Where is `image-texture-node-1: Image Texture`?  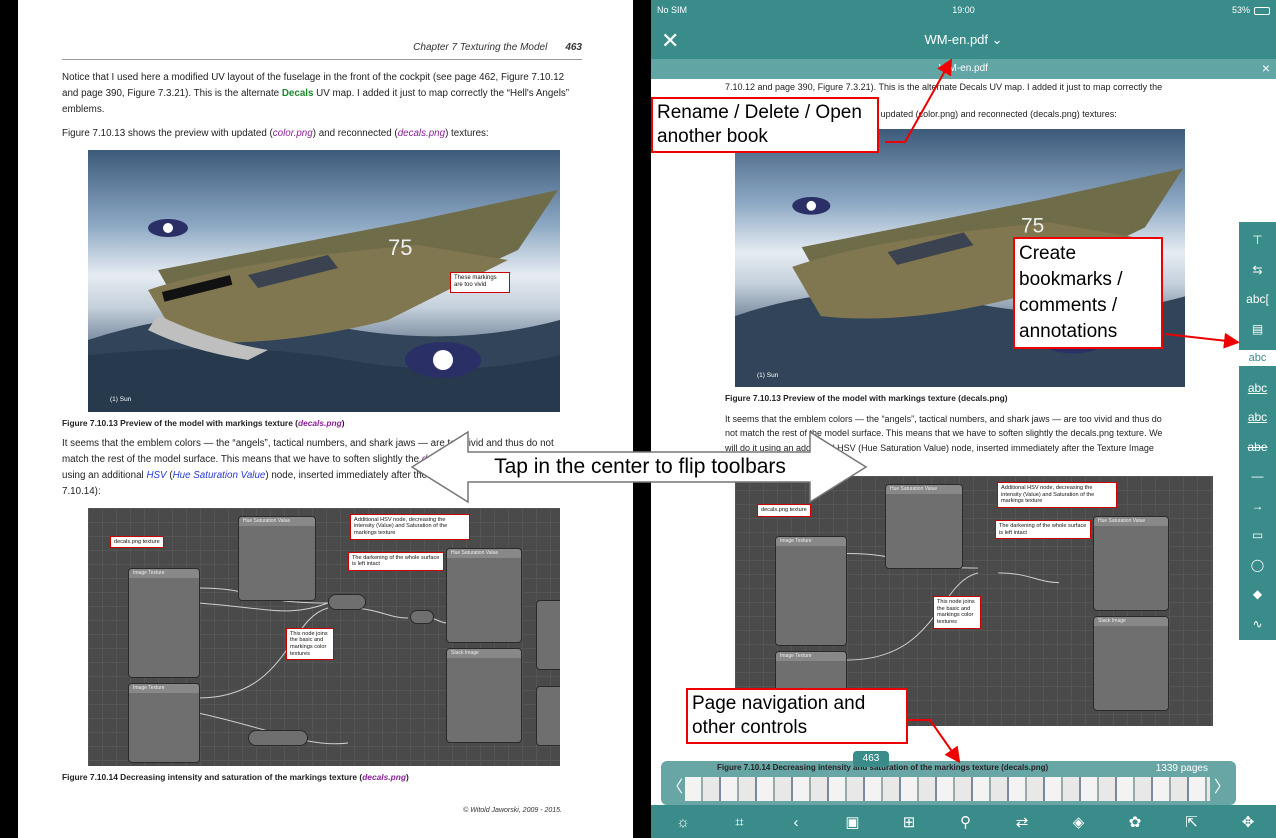
image-texture-node-1: Image Texture is located at coordinates (164, 622).